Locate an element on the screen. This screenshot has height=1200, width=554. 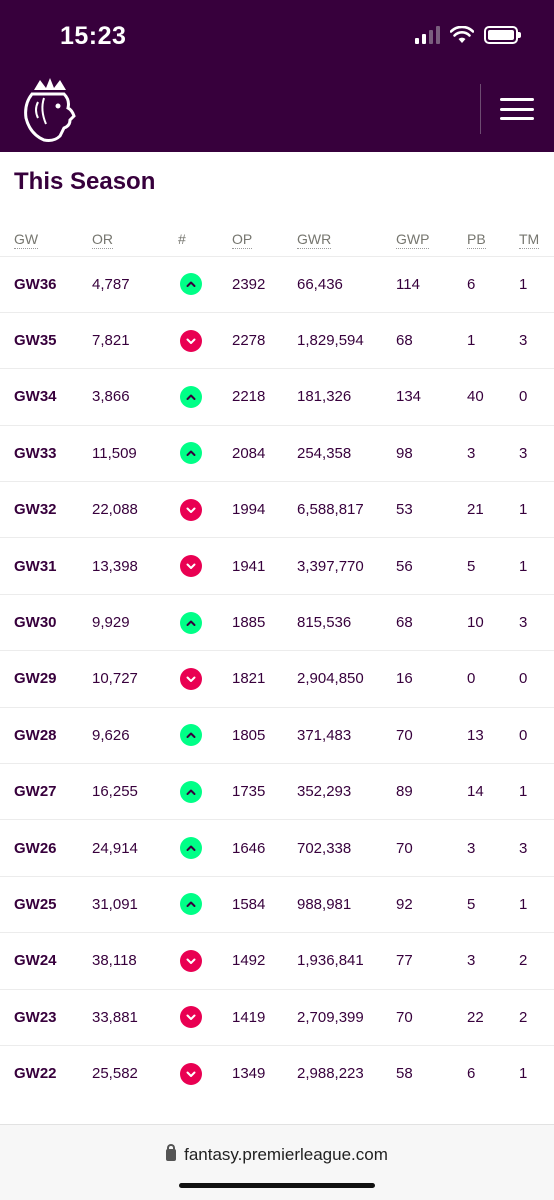
cell-gw: GW31 is located at coordinates (46, 566).